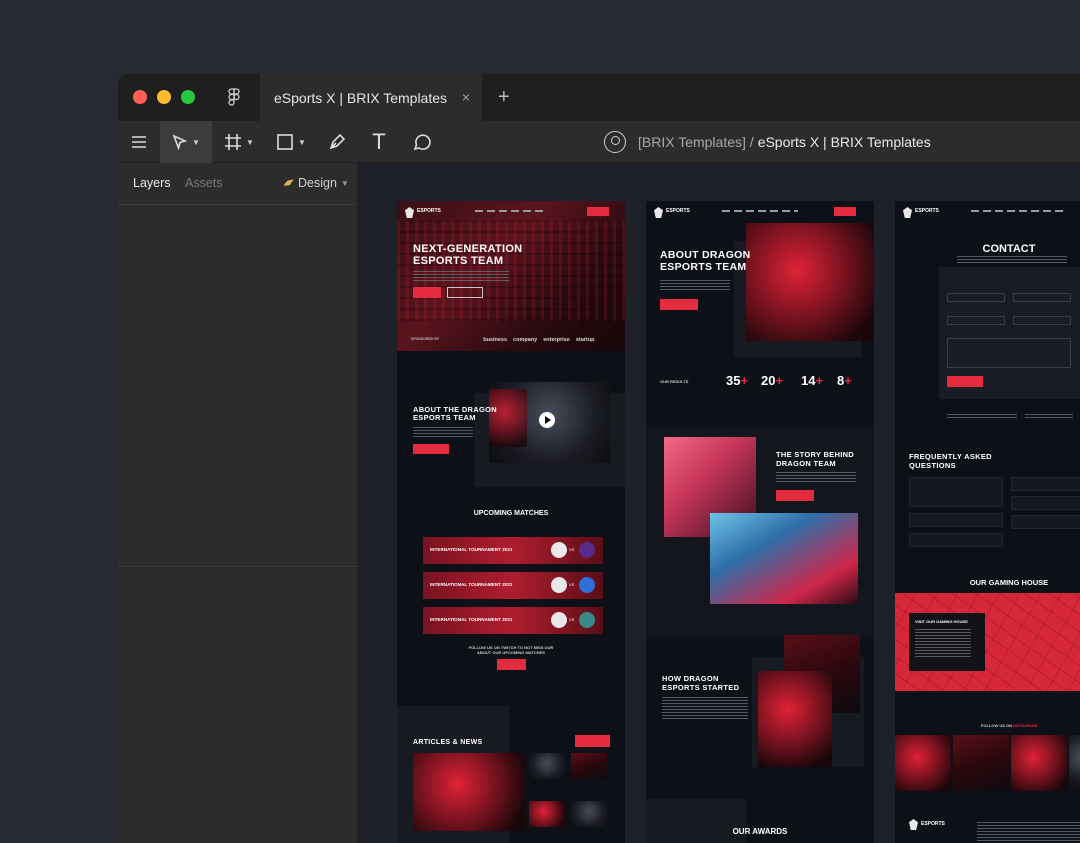 The width and height of the screenshot is (1080, 843). Describe the element at coordinates (559, 550) in the screenshot. I see `team-logo-icon` at that location.